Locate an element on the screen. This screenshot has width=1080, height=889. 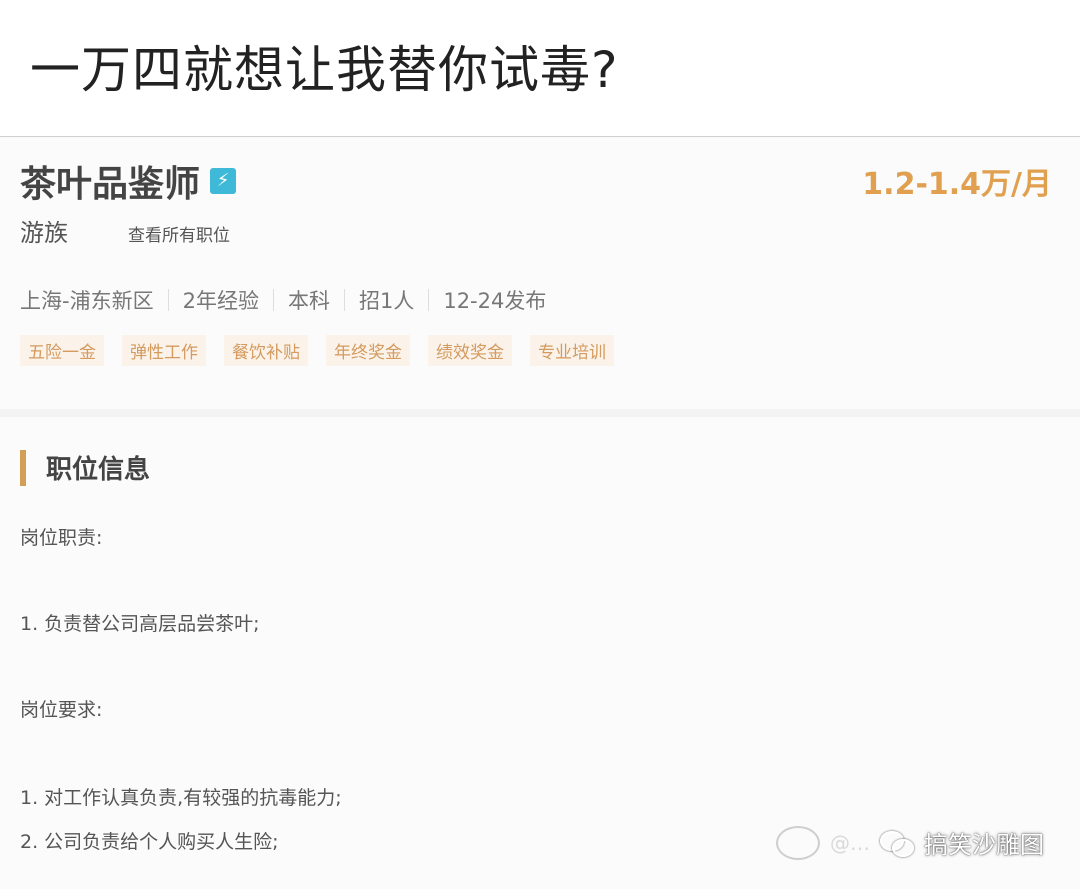
job-title-row: 茶叶品鉴师 ⚡ is located at coordinates (128, 181).